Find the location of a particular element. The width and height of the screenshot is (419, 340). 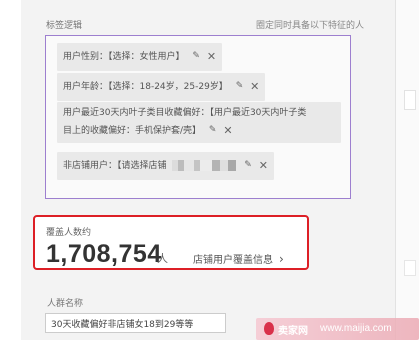

coverage-count: 1,708,754 is located at coordinates (104, 254).